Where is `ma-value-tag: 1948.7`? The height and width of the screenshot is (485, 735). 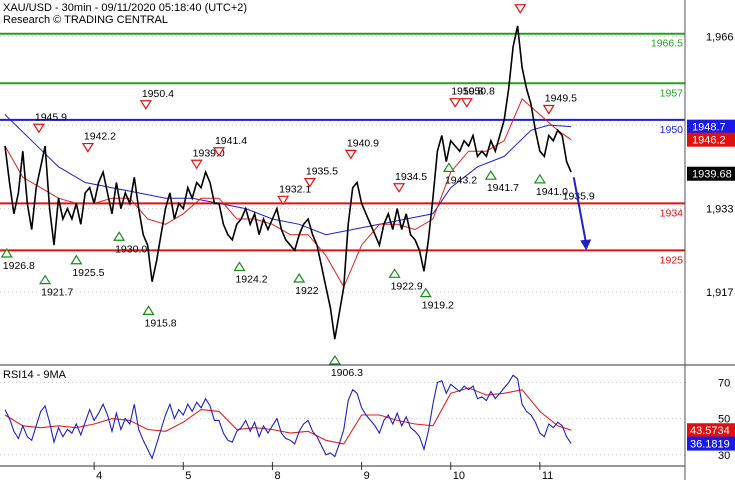
ma-value-tag: 1948.7 is located at coordinates (709, 128).